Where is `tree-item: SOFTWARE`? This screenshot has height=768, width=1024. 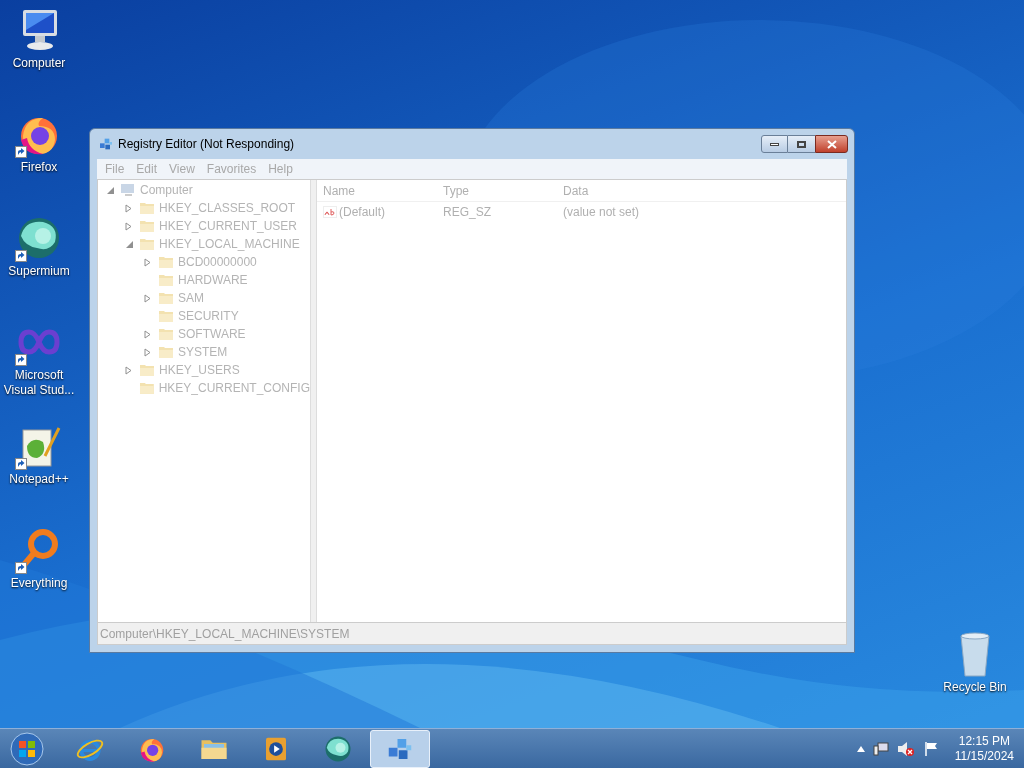
tree-item: SOFTWARE is located at coordinates (212, 334).